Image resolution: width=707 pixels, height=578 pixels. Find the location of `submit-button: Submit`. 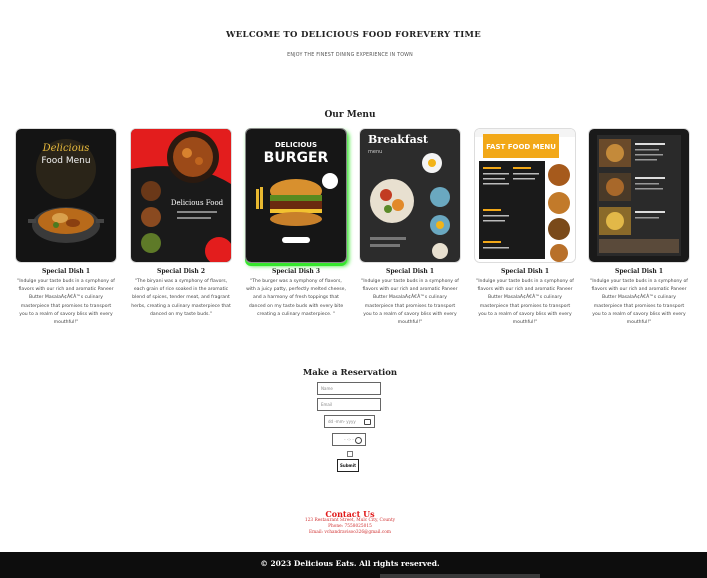

submit-button: Submit is located at coordinates (348, 465).